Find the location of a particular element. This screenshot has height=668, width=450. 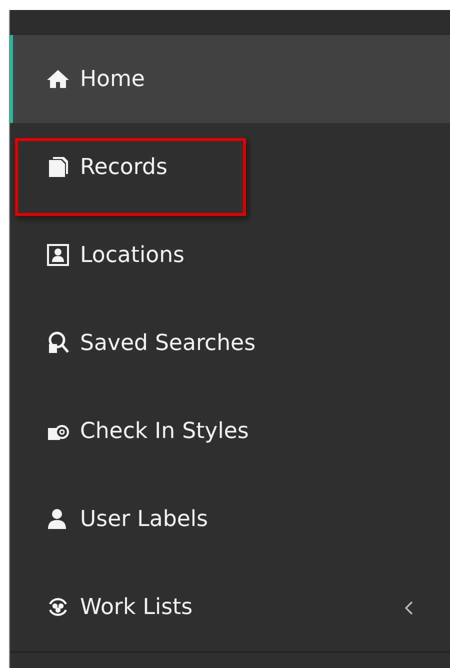

sidebar-item: User Labels is located at coordinates (230, 519).